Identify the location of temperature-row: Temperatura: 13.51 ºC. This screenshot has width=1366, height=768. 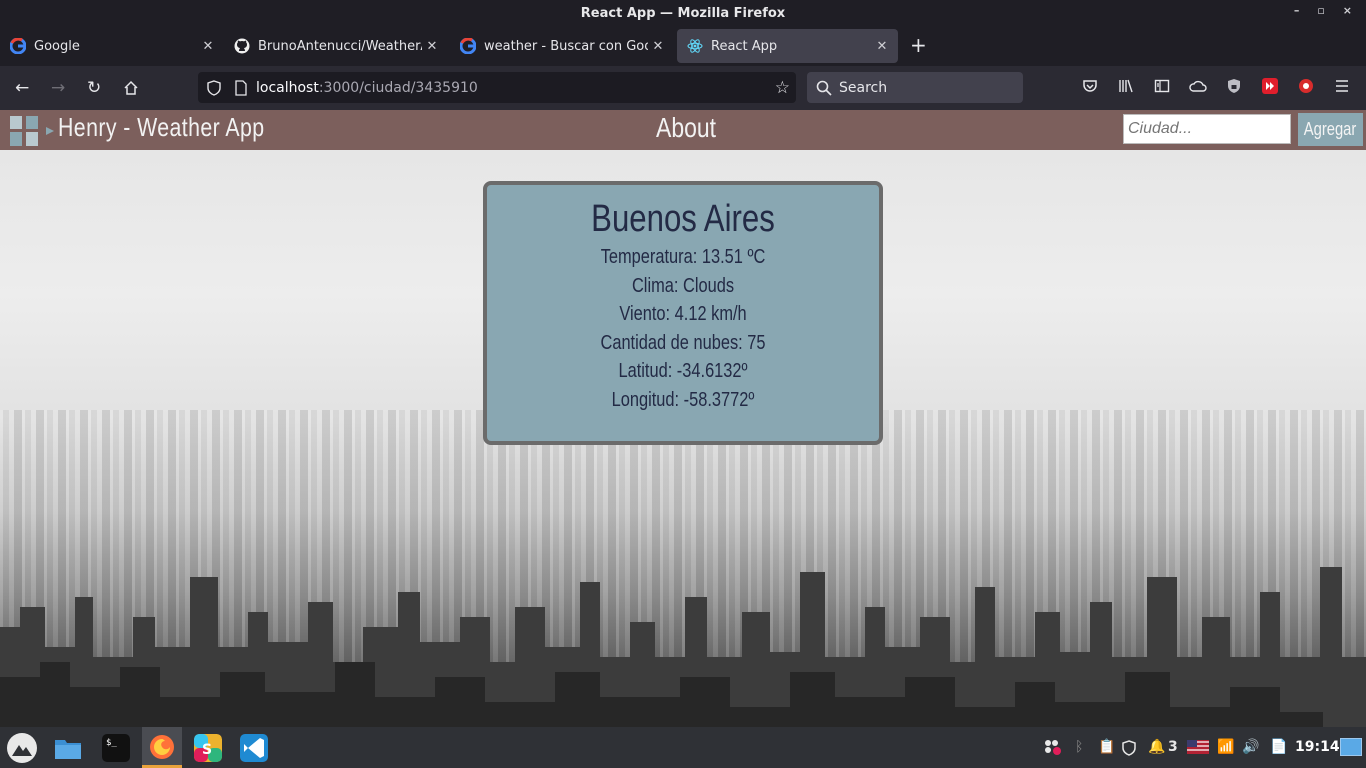
(683, 257).